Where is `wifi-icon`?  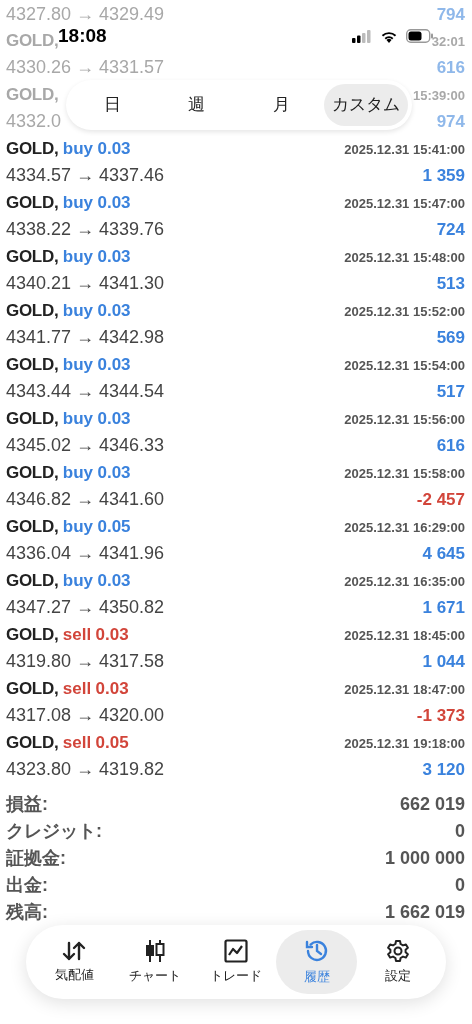
wifi-icon is located at coordinates (389, 36).